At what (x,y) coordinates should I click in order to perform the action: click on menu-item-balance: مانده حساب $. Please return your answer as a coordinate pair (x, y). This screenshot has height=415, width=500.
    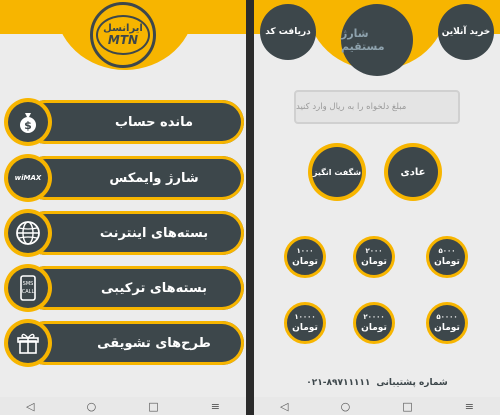
    Looking at the image, I should click on (124, 122).